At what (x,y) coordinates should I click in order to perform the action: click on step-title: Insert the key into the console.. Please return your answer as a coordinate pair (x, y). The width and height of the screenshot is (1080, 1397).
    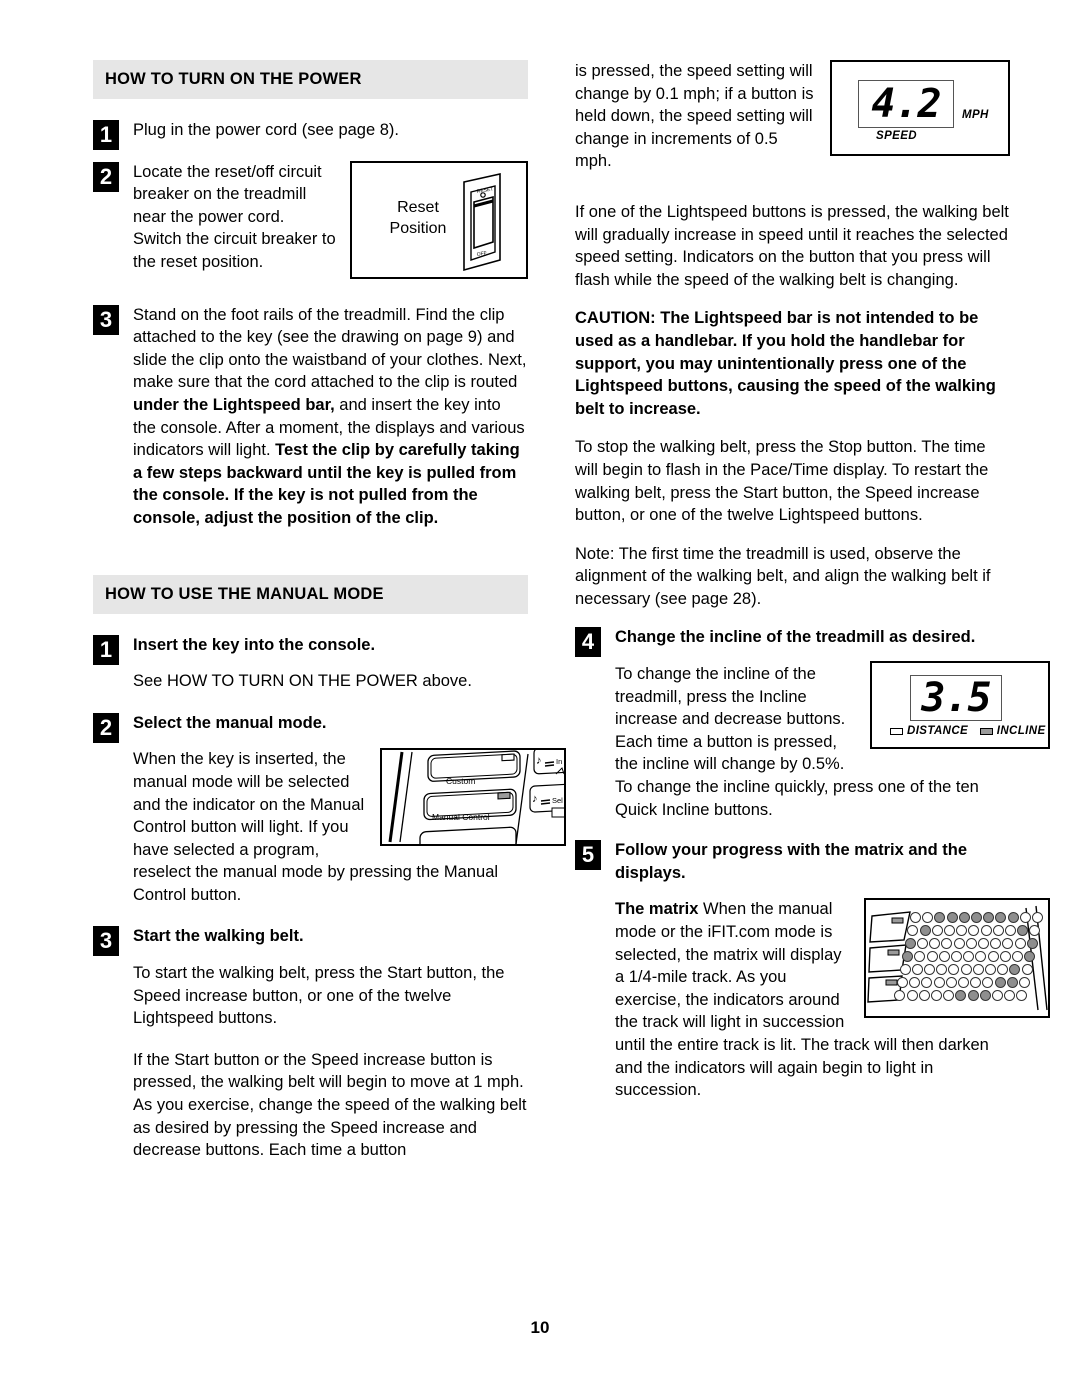
    Looking at the image, I should click on (254, 644).